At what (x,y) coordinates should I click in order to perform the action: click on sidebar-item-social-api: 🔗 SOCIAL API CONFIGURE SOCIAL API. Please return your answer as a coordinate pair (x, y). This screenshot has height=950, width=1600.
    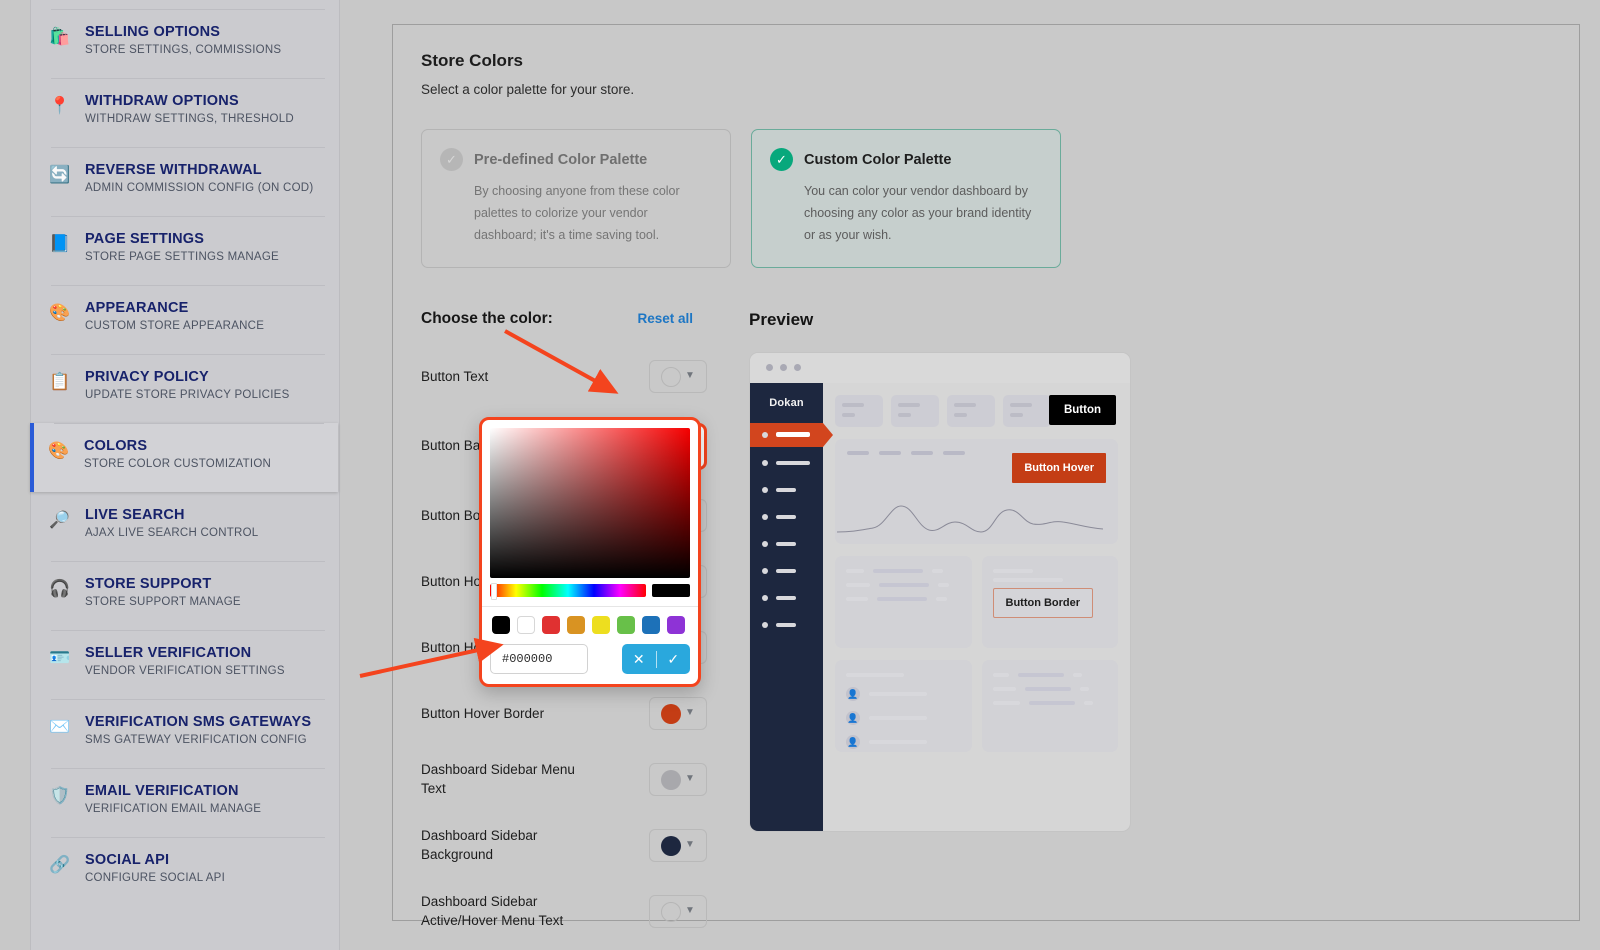
    Looking at the image, I should click on (185, 871).